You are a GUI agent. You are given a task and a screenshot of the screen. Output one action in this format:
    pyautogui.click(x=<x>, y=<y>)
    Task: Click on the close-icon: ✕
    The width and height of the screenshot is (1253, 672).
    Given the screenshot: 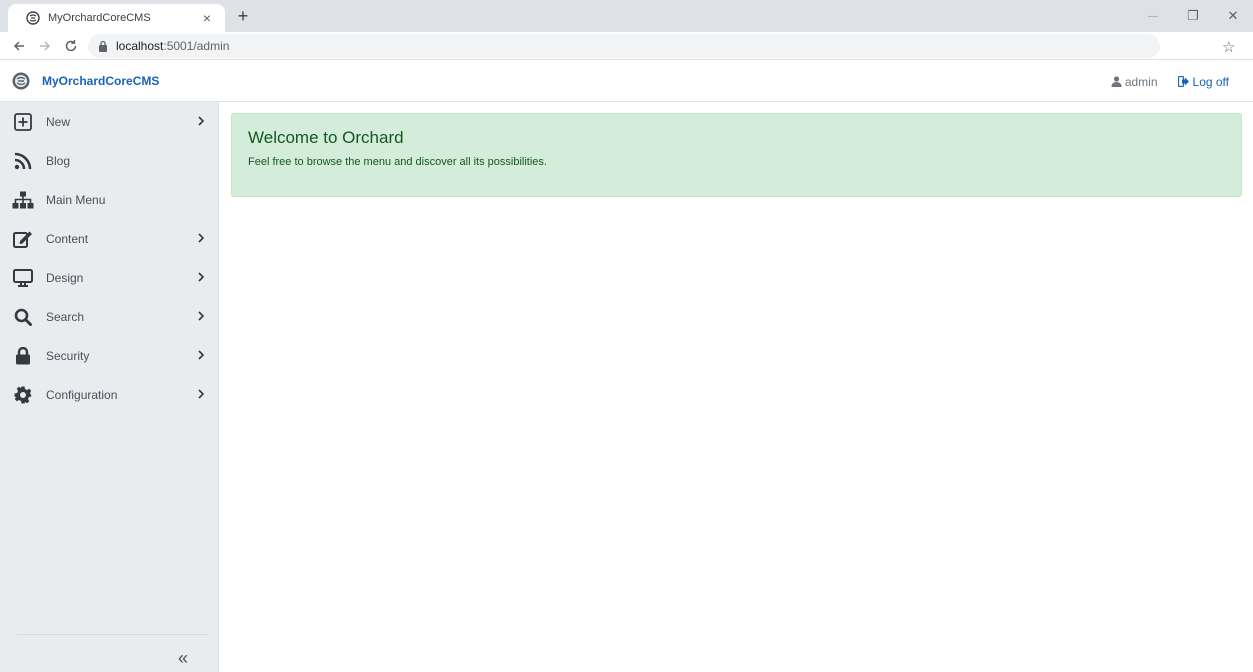 What is the action you would take?
    pyautogui.click(x=1233, y=15)
    